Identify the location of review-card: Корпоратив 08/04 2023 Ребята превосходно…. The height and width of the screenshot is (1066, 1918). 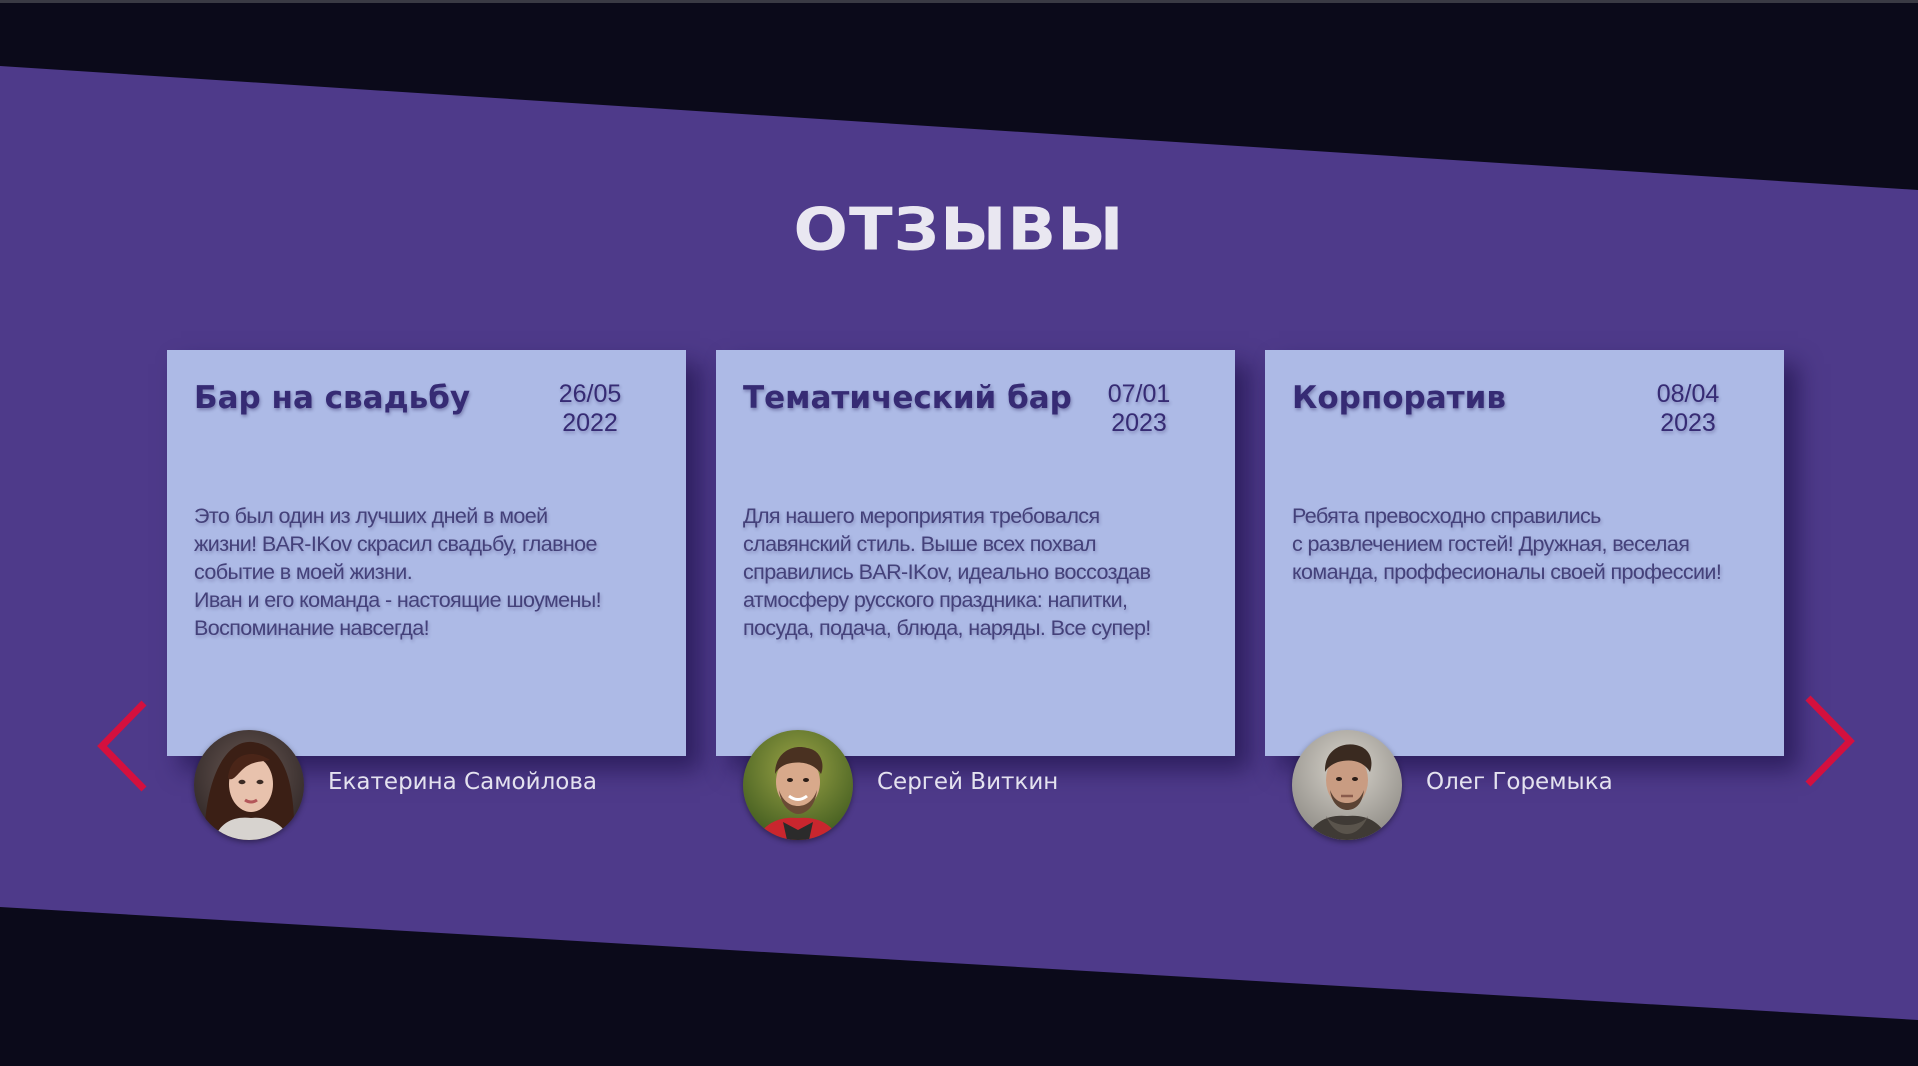
(1524, 553).